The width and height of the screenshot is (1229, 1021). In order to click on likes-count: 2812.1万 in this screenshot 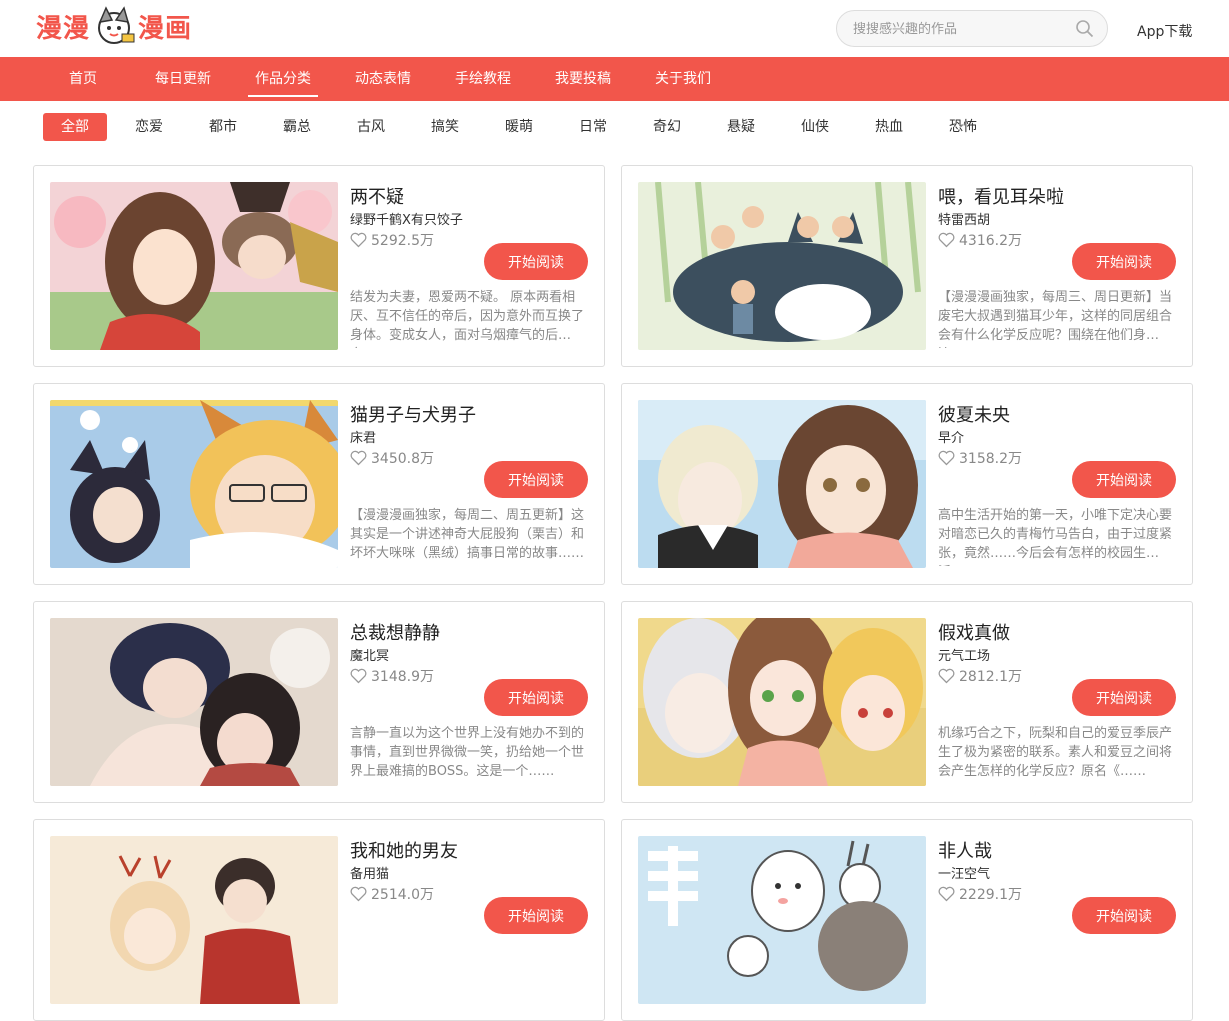, I will do `click(990, 677)`.